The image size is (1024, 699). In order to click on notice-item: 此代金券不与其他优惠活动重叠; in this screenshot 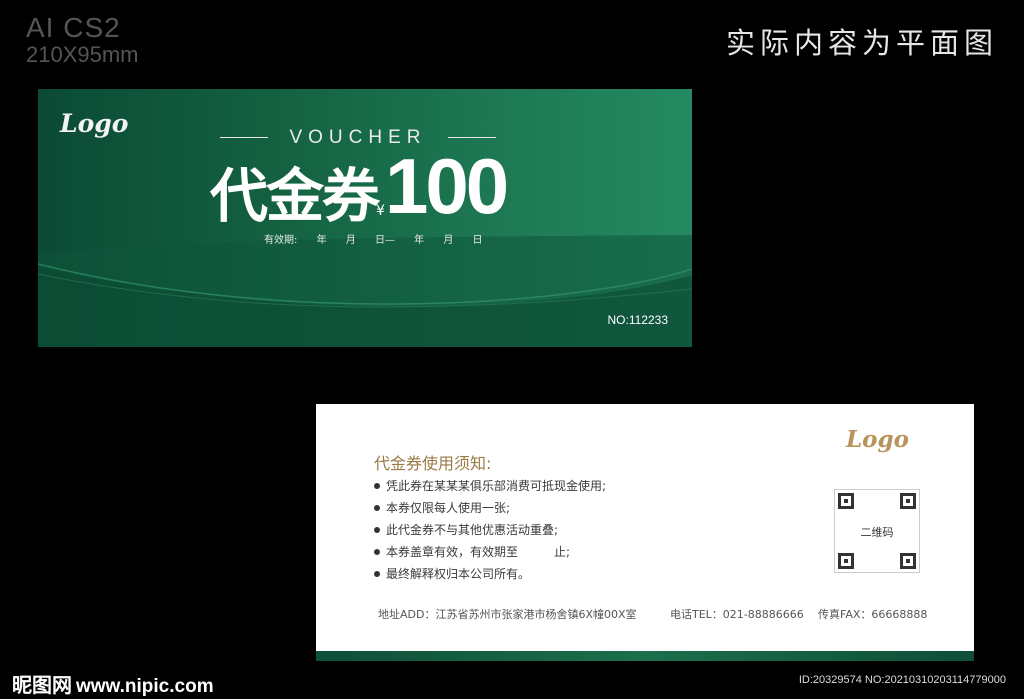, I will do `click(490, 530)`.